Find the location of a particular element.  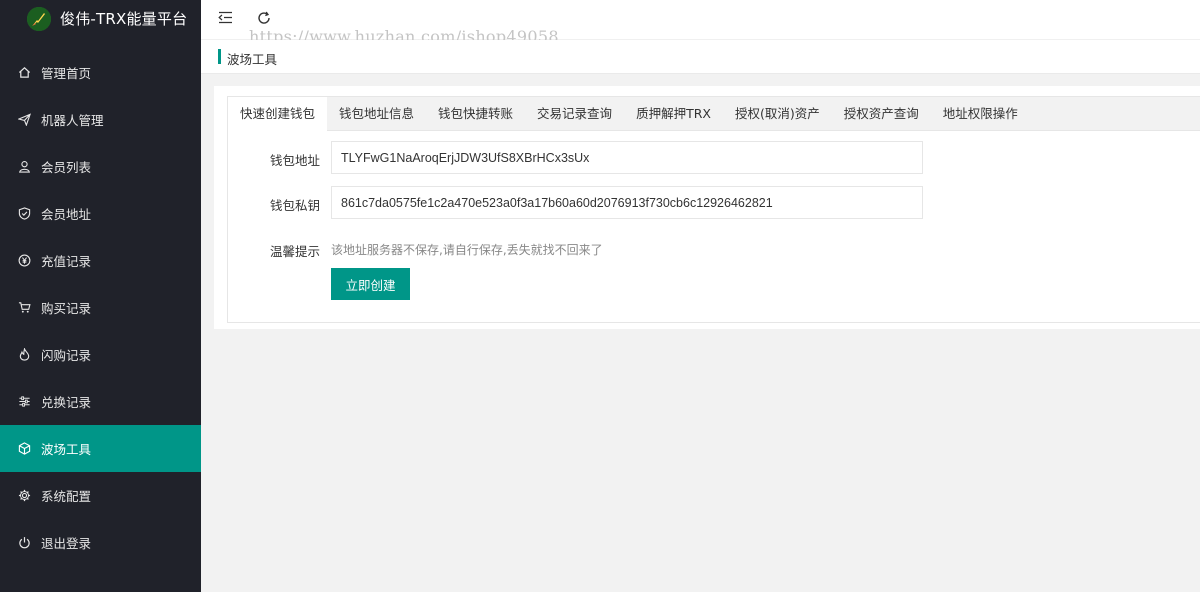

private-key-row: 钱包私钥 is located at coordinates (714, 202).